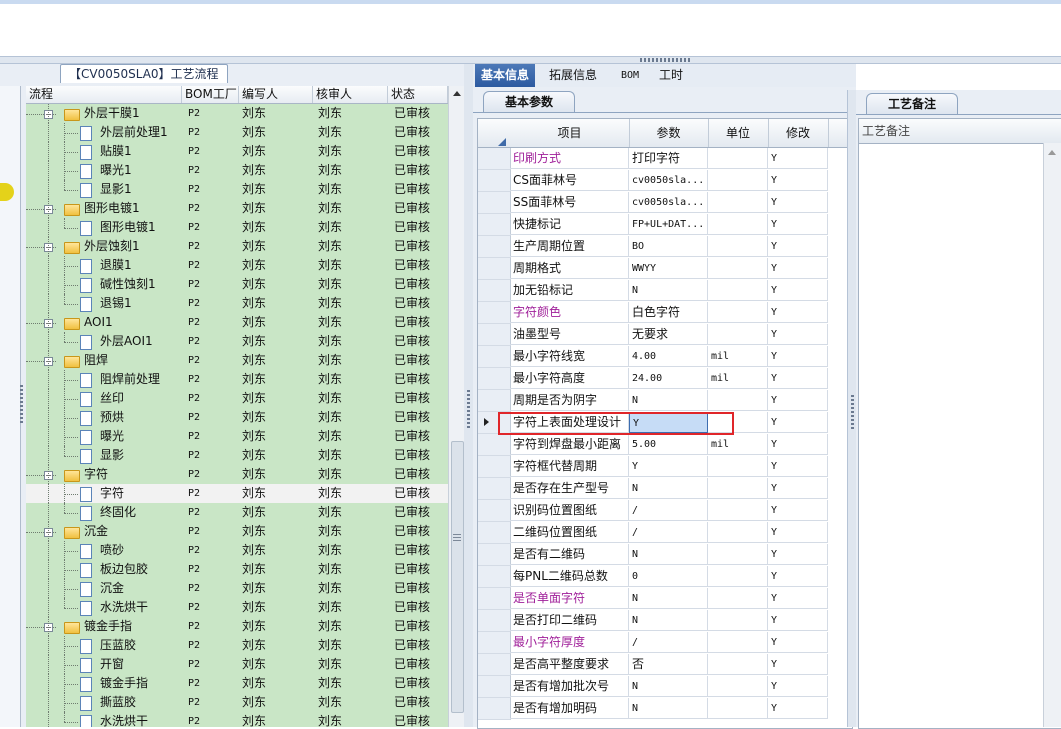 The image size is (1061, 729). I want to click on tree-row: 预烘 P2 刘东 刘东 已审核, so click(237, 417).